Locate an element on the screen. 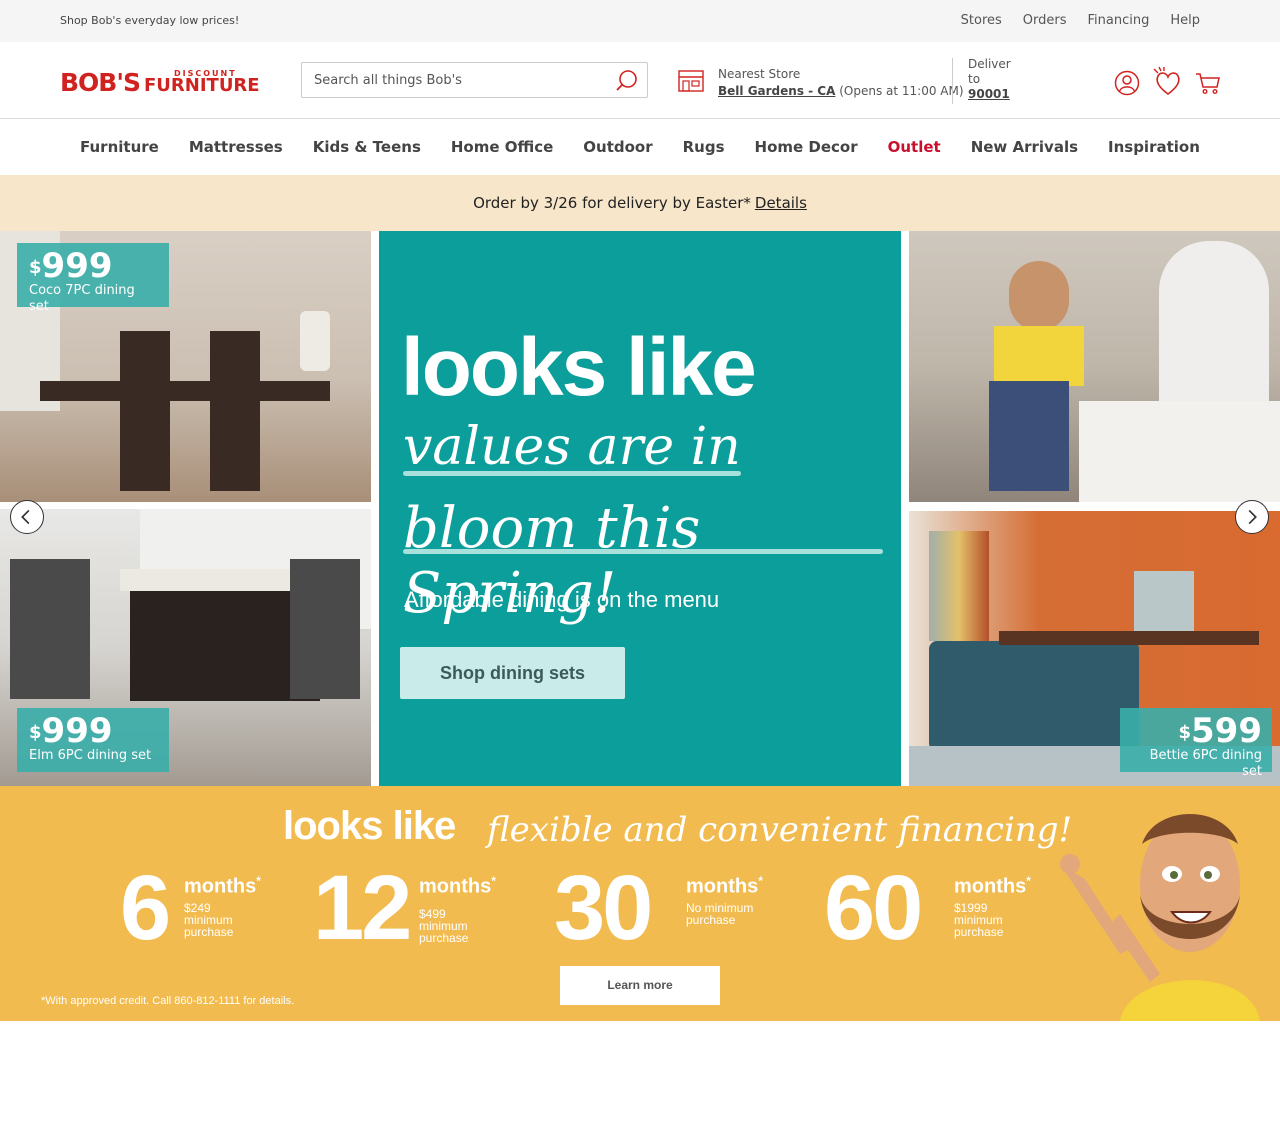 This screenshot has width=1280, height=1144. figure-shirt-shape is located at coordinates (1039, 356).